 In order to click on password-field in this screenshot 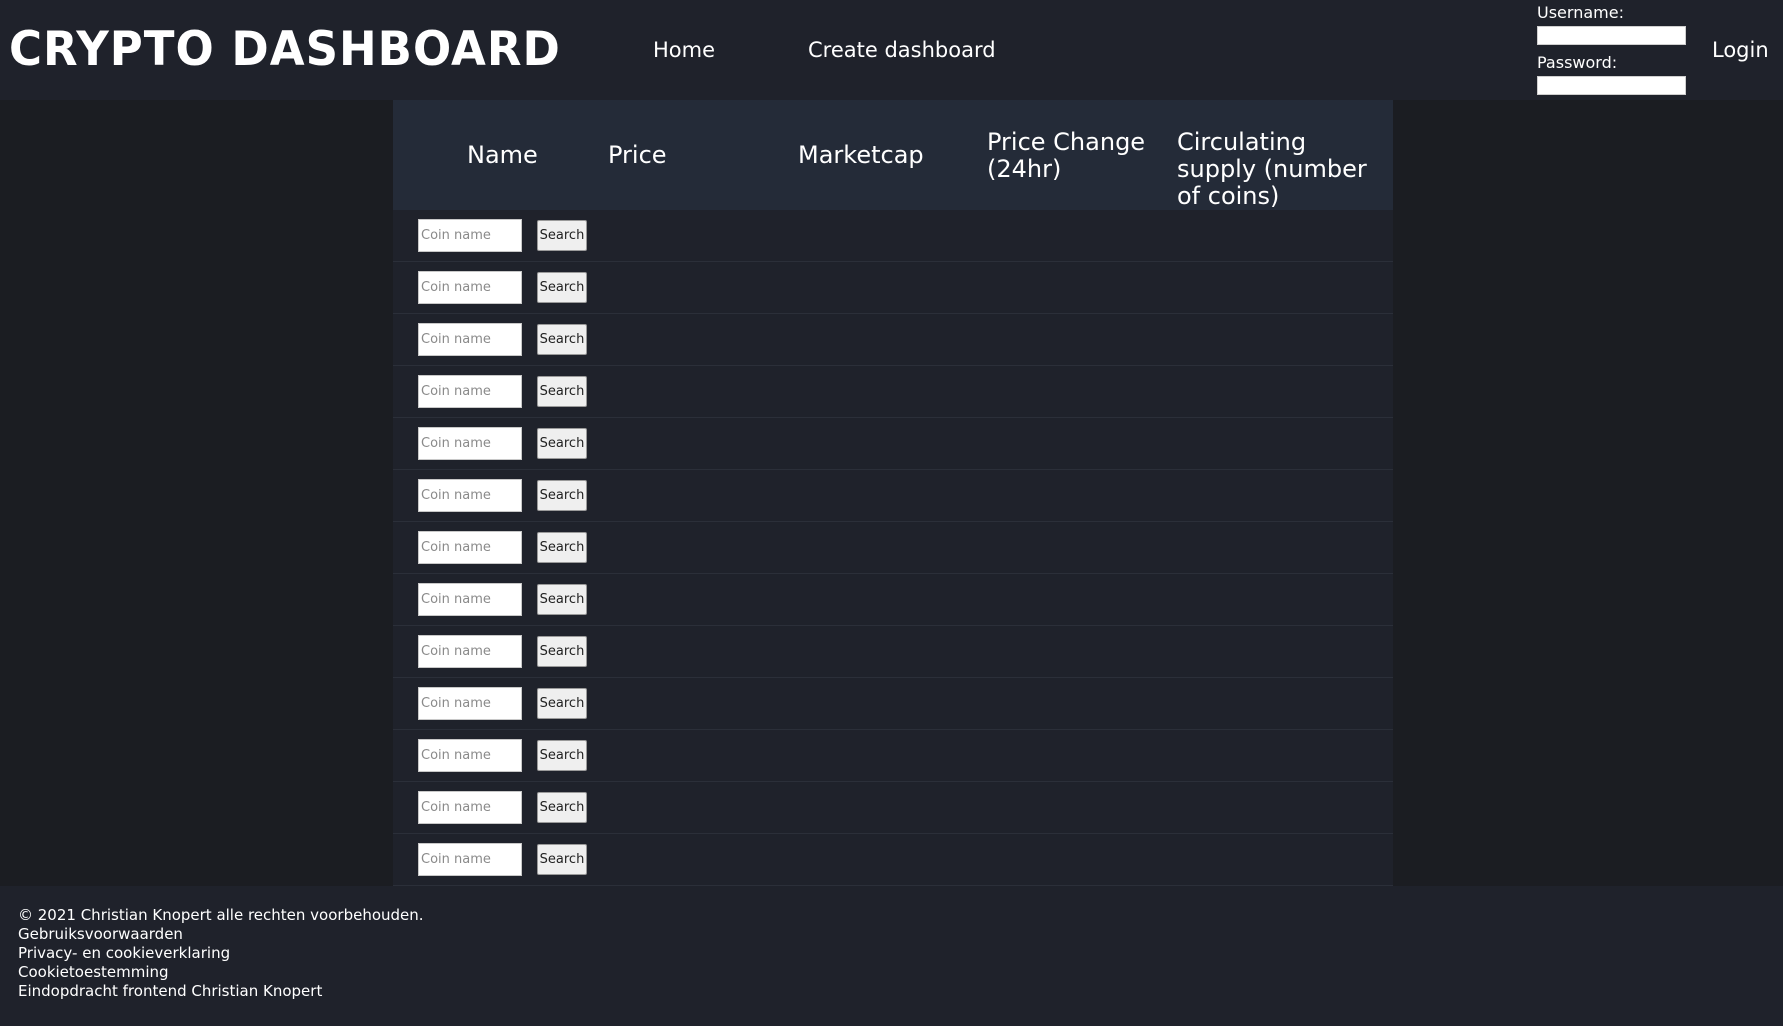, I will do `click(1611, 85)`.